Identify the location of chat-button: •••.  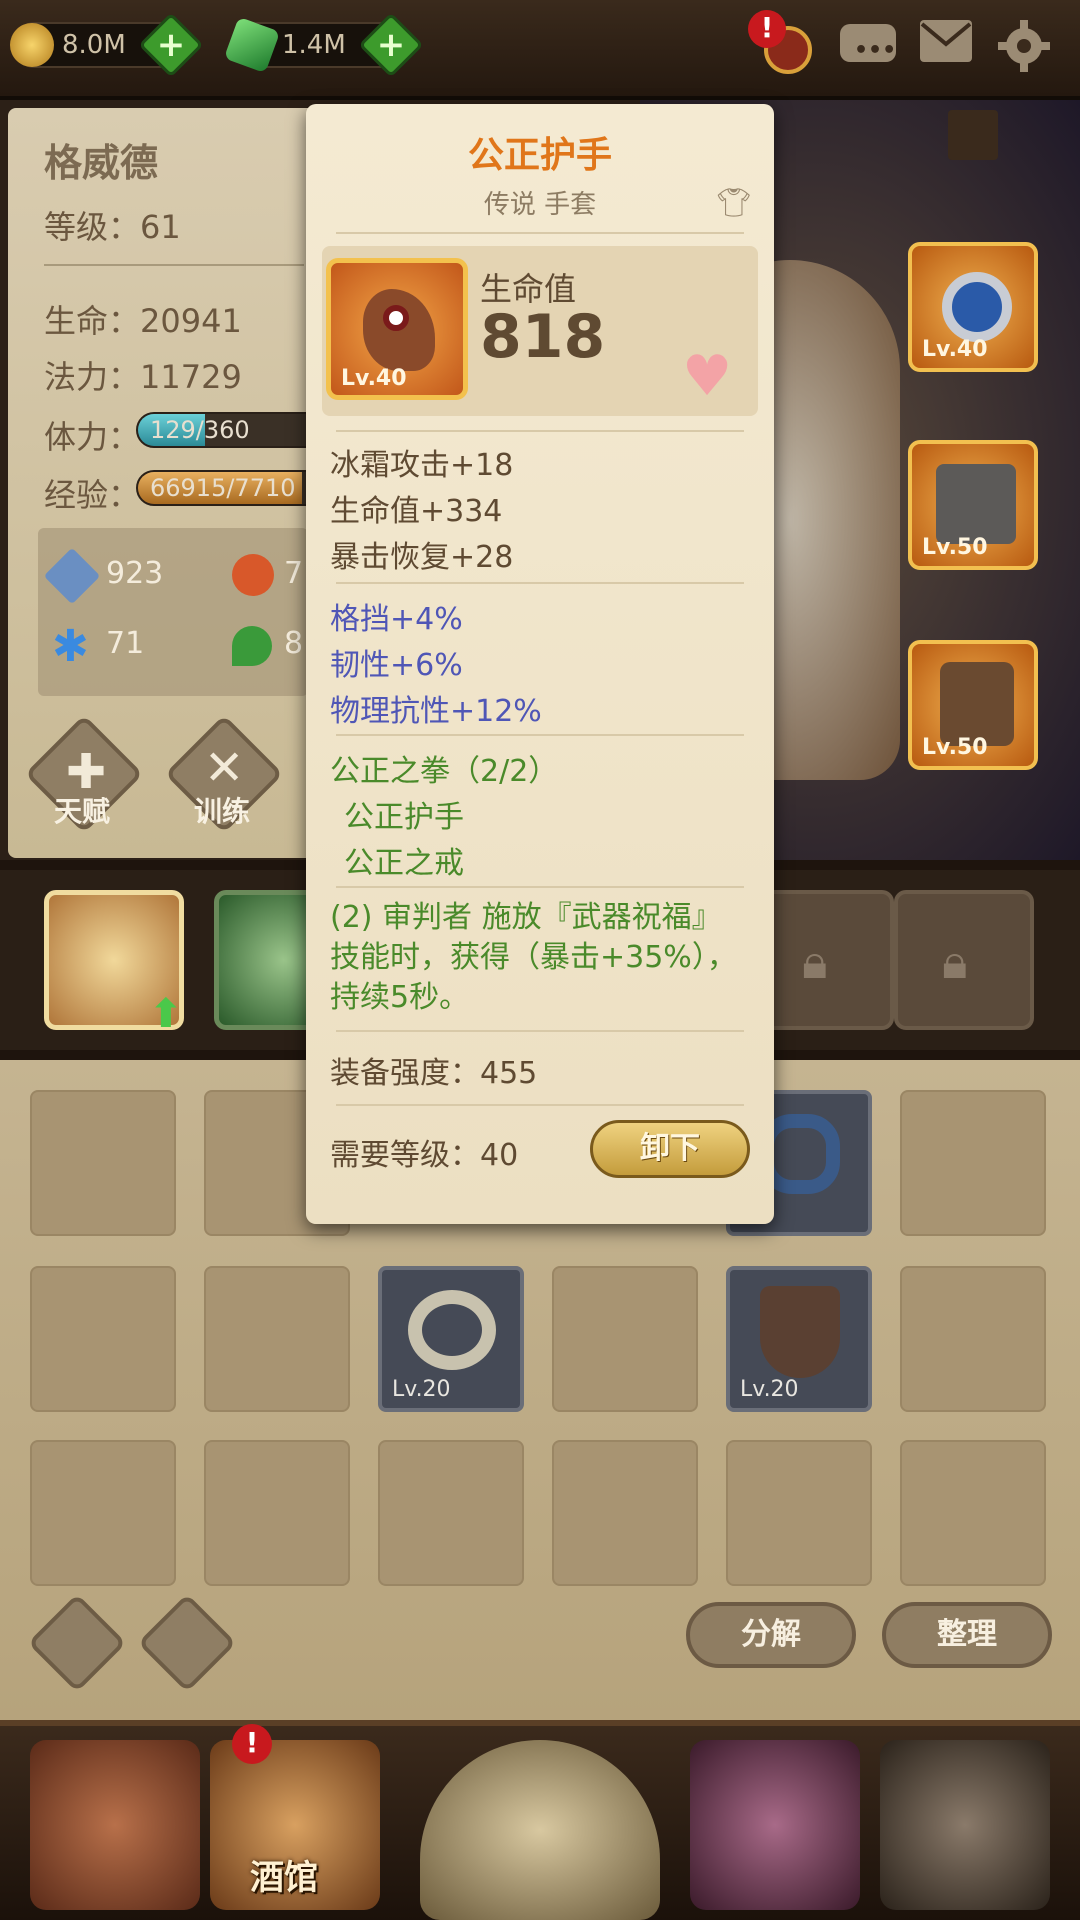
(868, 46).